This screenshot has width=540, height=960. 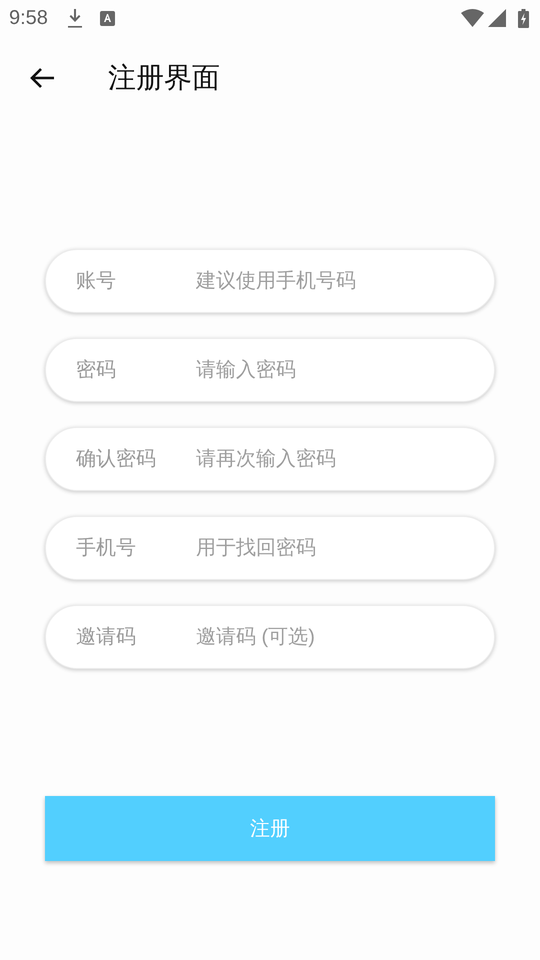 I want to click on input-field: 建议使用手机号码, so click(x=333, y=281).